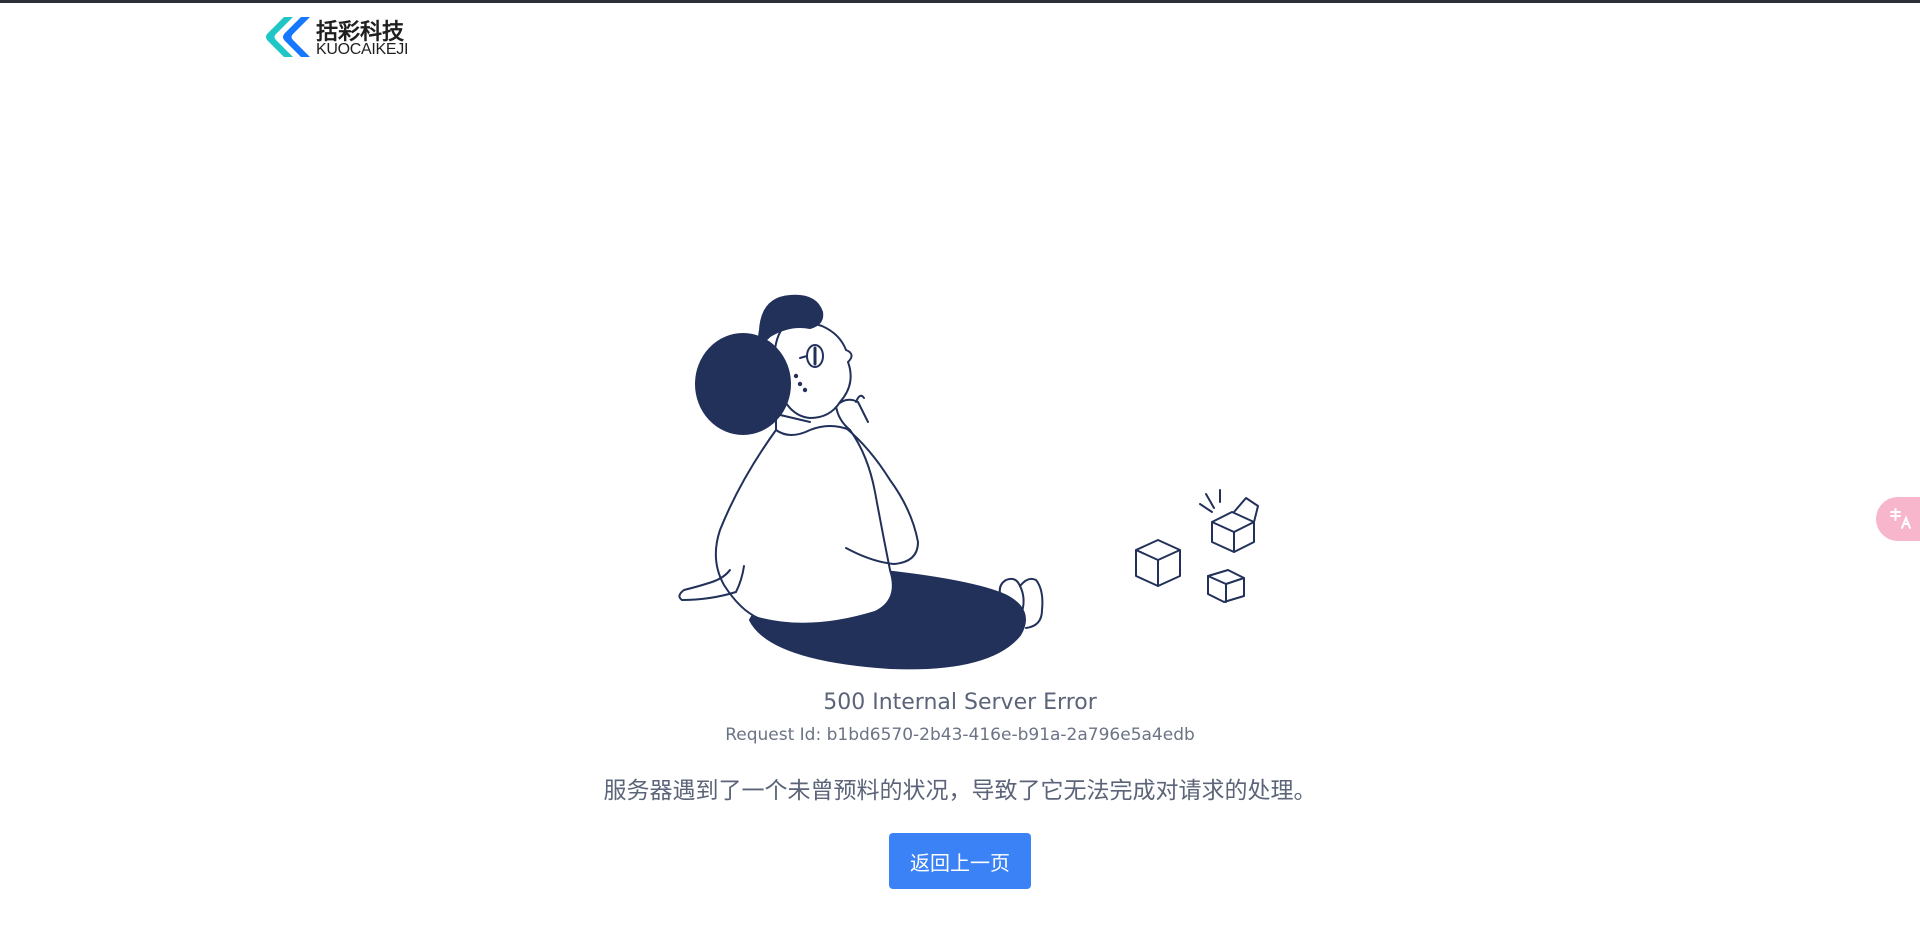 The height and width of the screenshot is (928, 1920). What do you see at coordinates (362, 49) in the screenshot?
I see `logo-text-en: KUOCAIKEJI` at bounding box center [362, 49].